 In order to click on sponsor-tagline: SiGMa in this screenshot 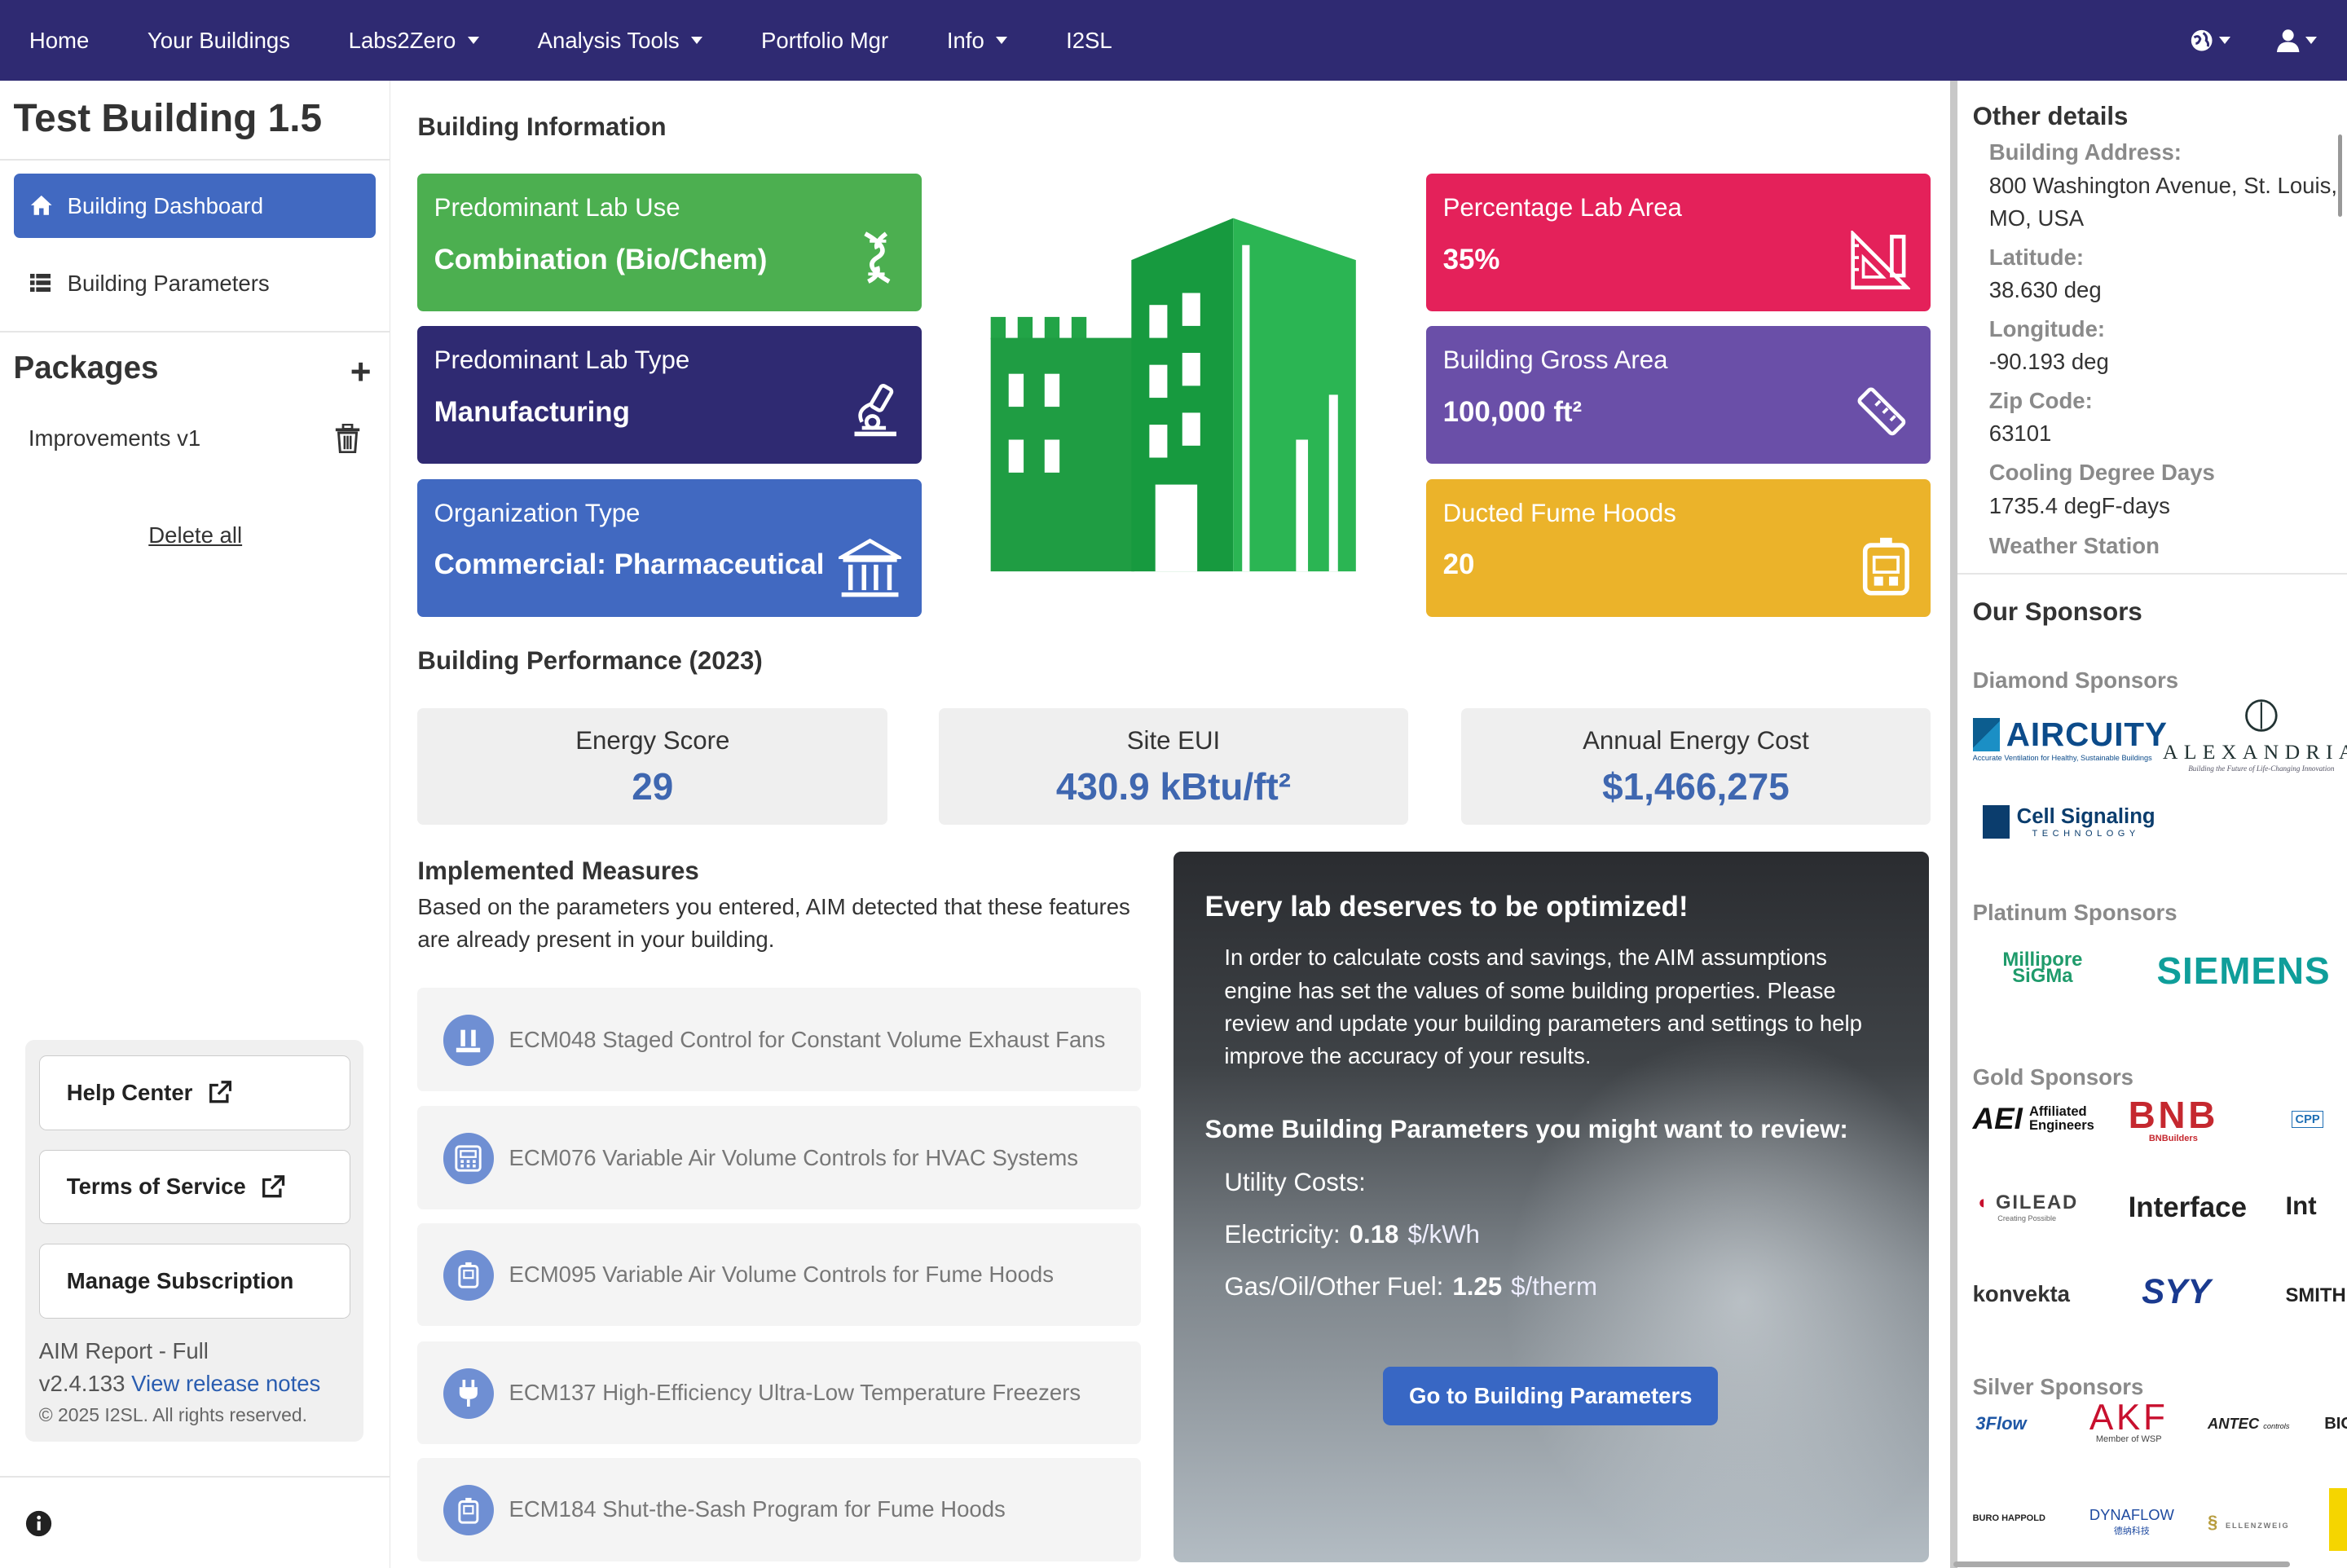, I will do `click(2042, 976)`.